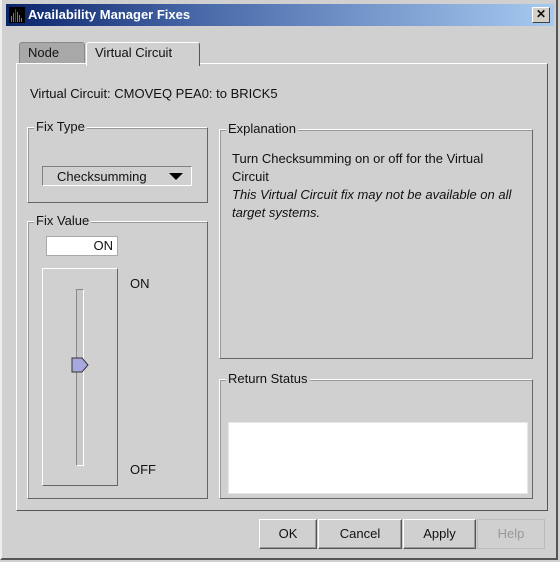  What do you see at coordinates (17, 15) in the screenshot?
I see `app-bar-chart-icon` at bounding box center [17, 15].